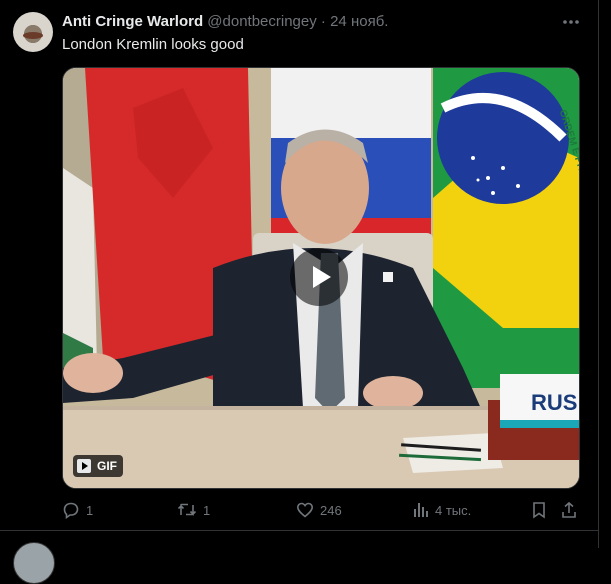 The image size is (611, 584). I want to click on views-button: 4 тыс., so click(442, 510).